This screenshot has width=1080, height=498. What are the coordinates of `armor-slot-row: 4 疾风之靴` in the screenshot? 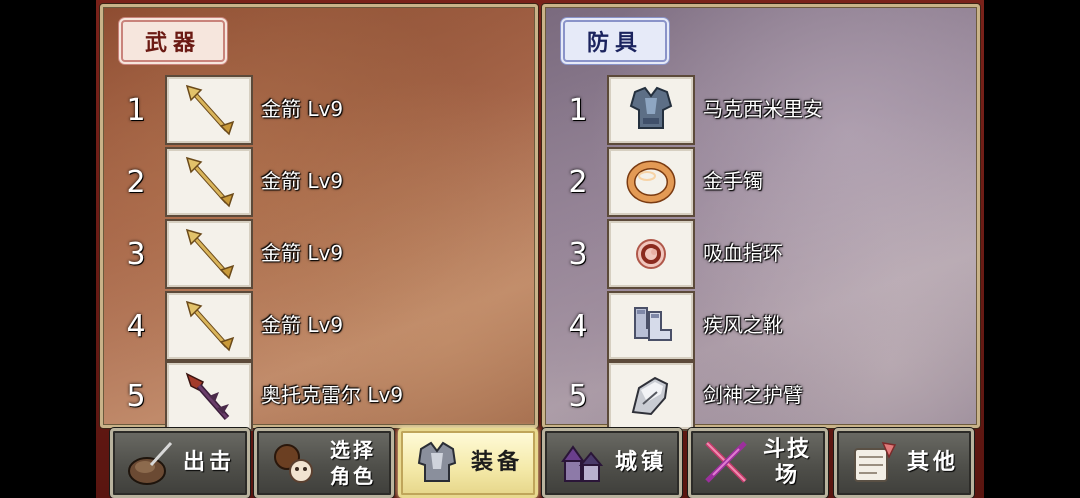 It's located at (761, 327).